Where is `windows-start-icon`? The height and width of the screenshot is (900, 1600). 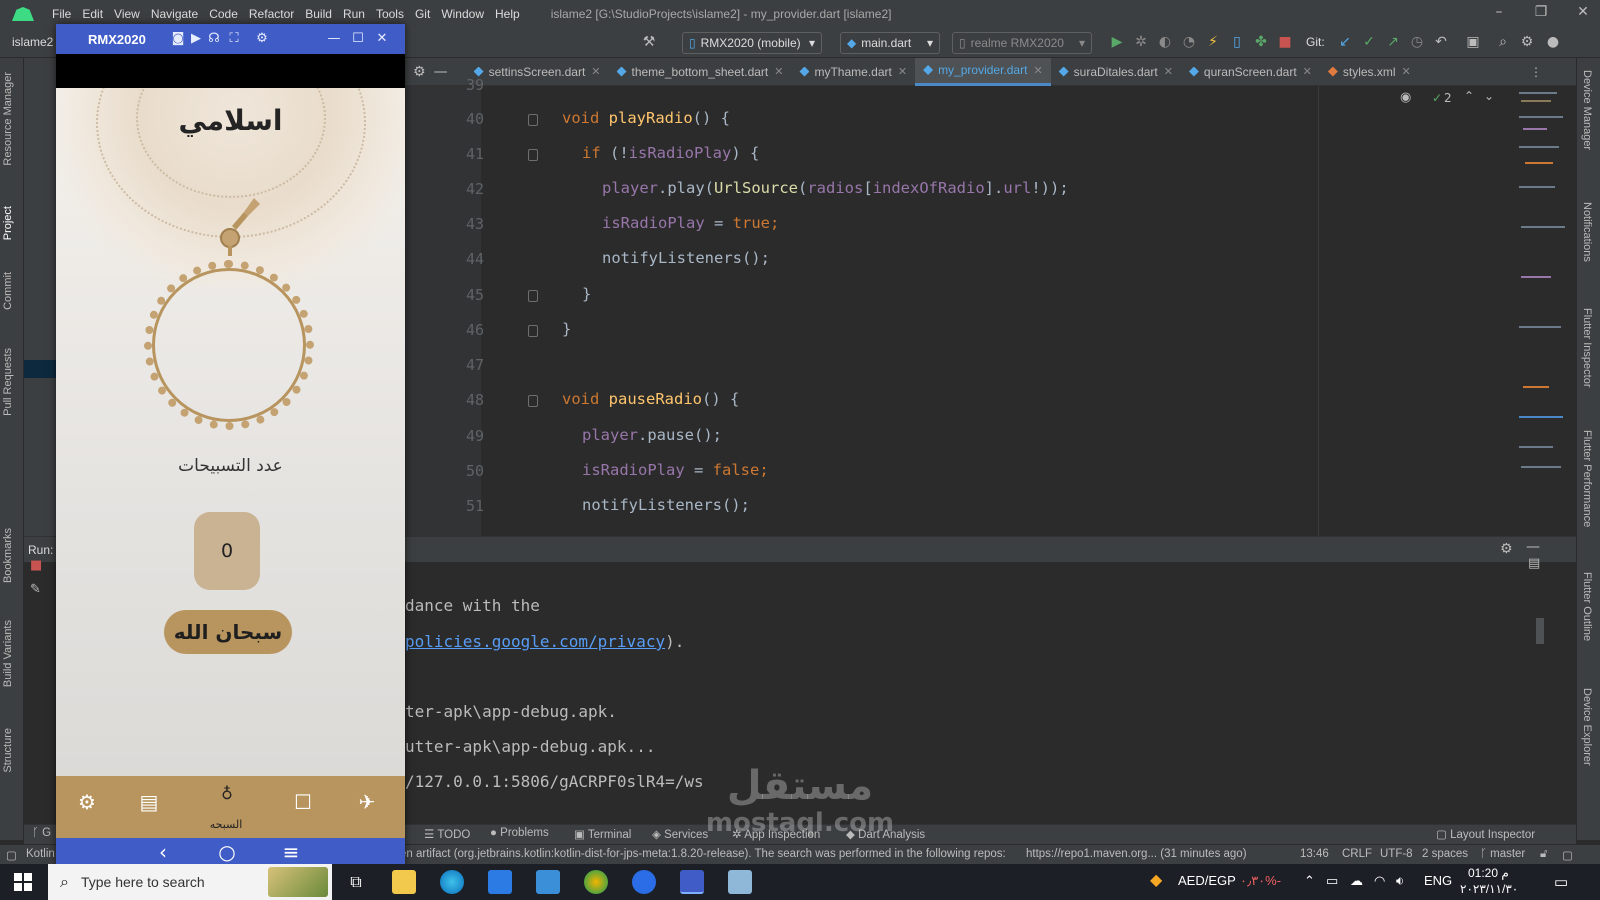 windows-start-icon is located at coordinates (23, 882).